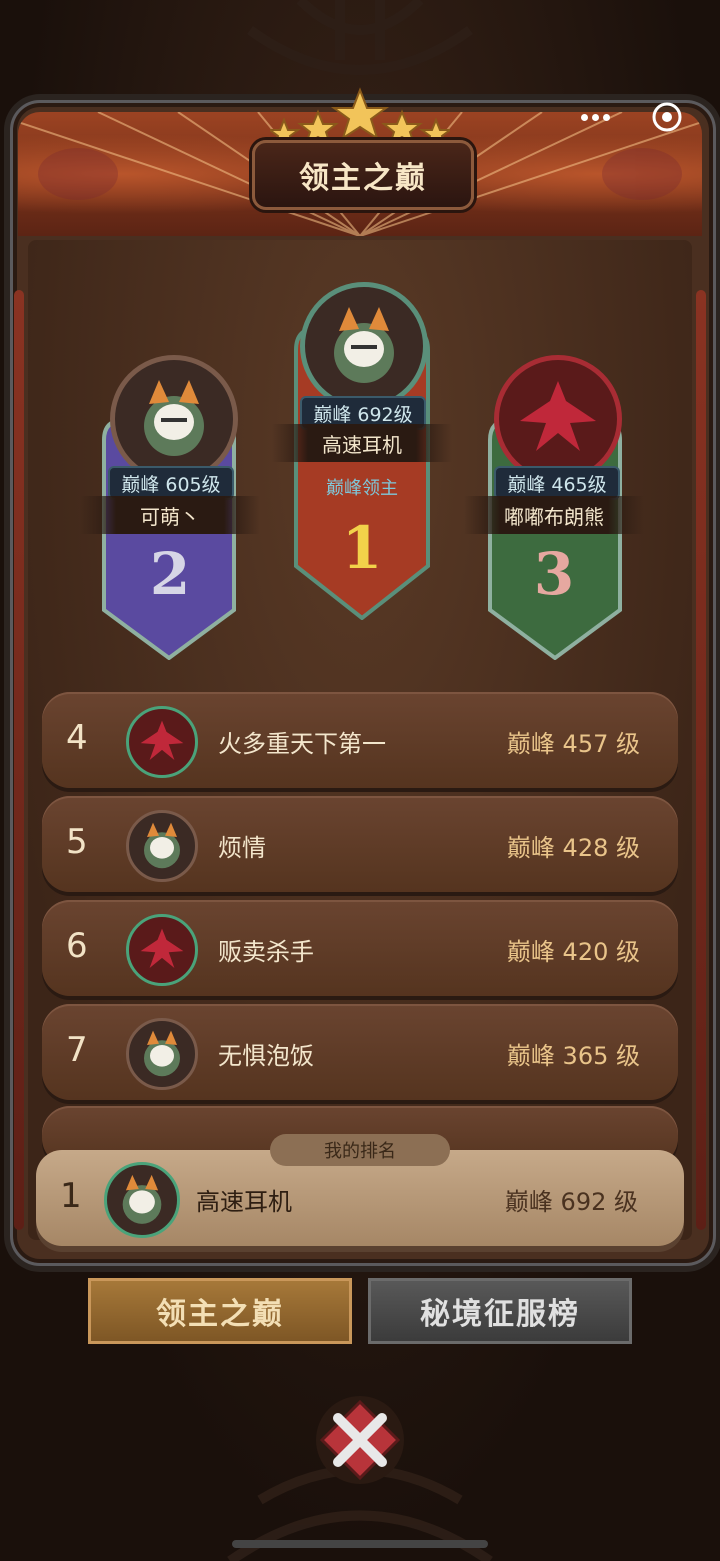 The height and width of the screenshot is (1561, 720). I want to click on second-name: 可萌丶, so click(170, 515).